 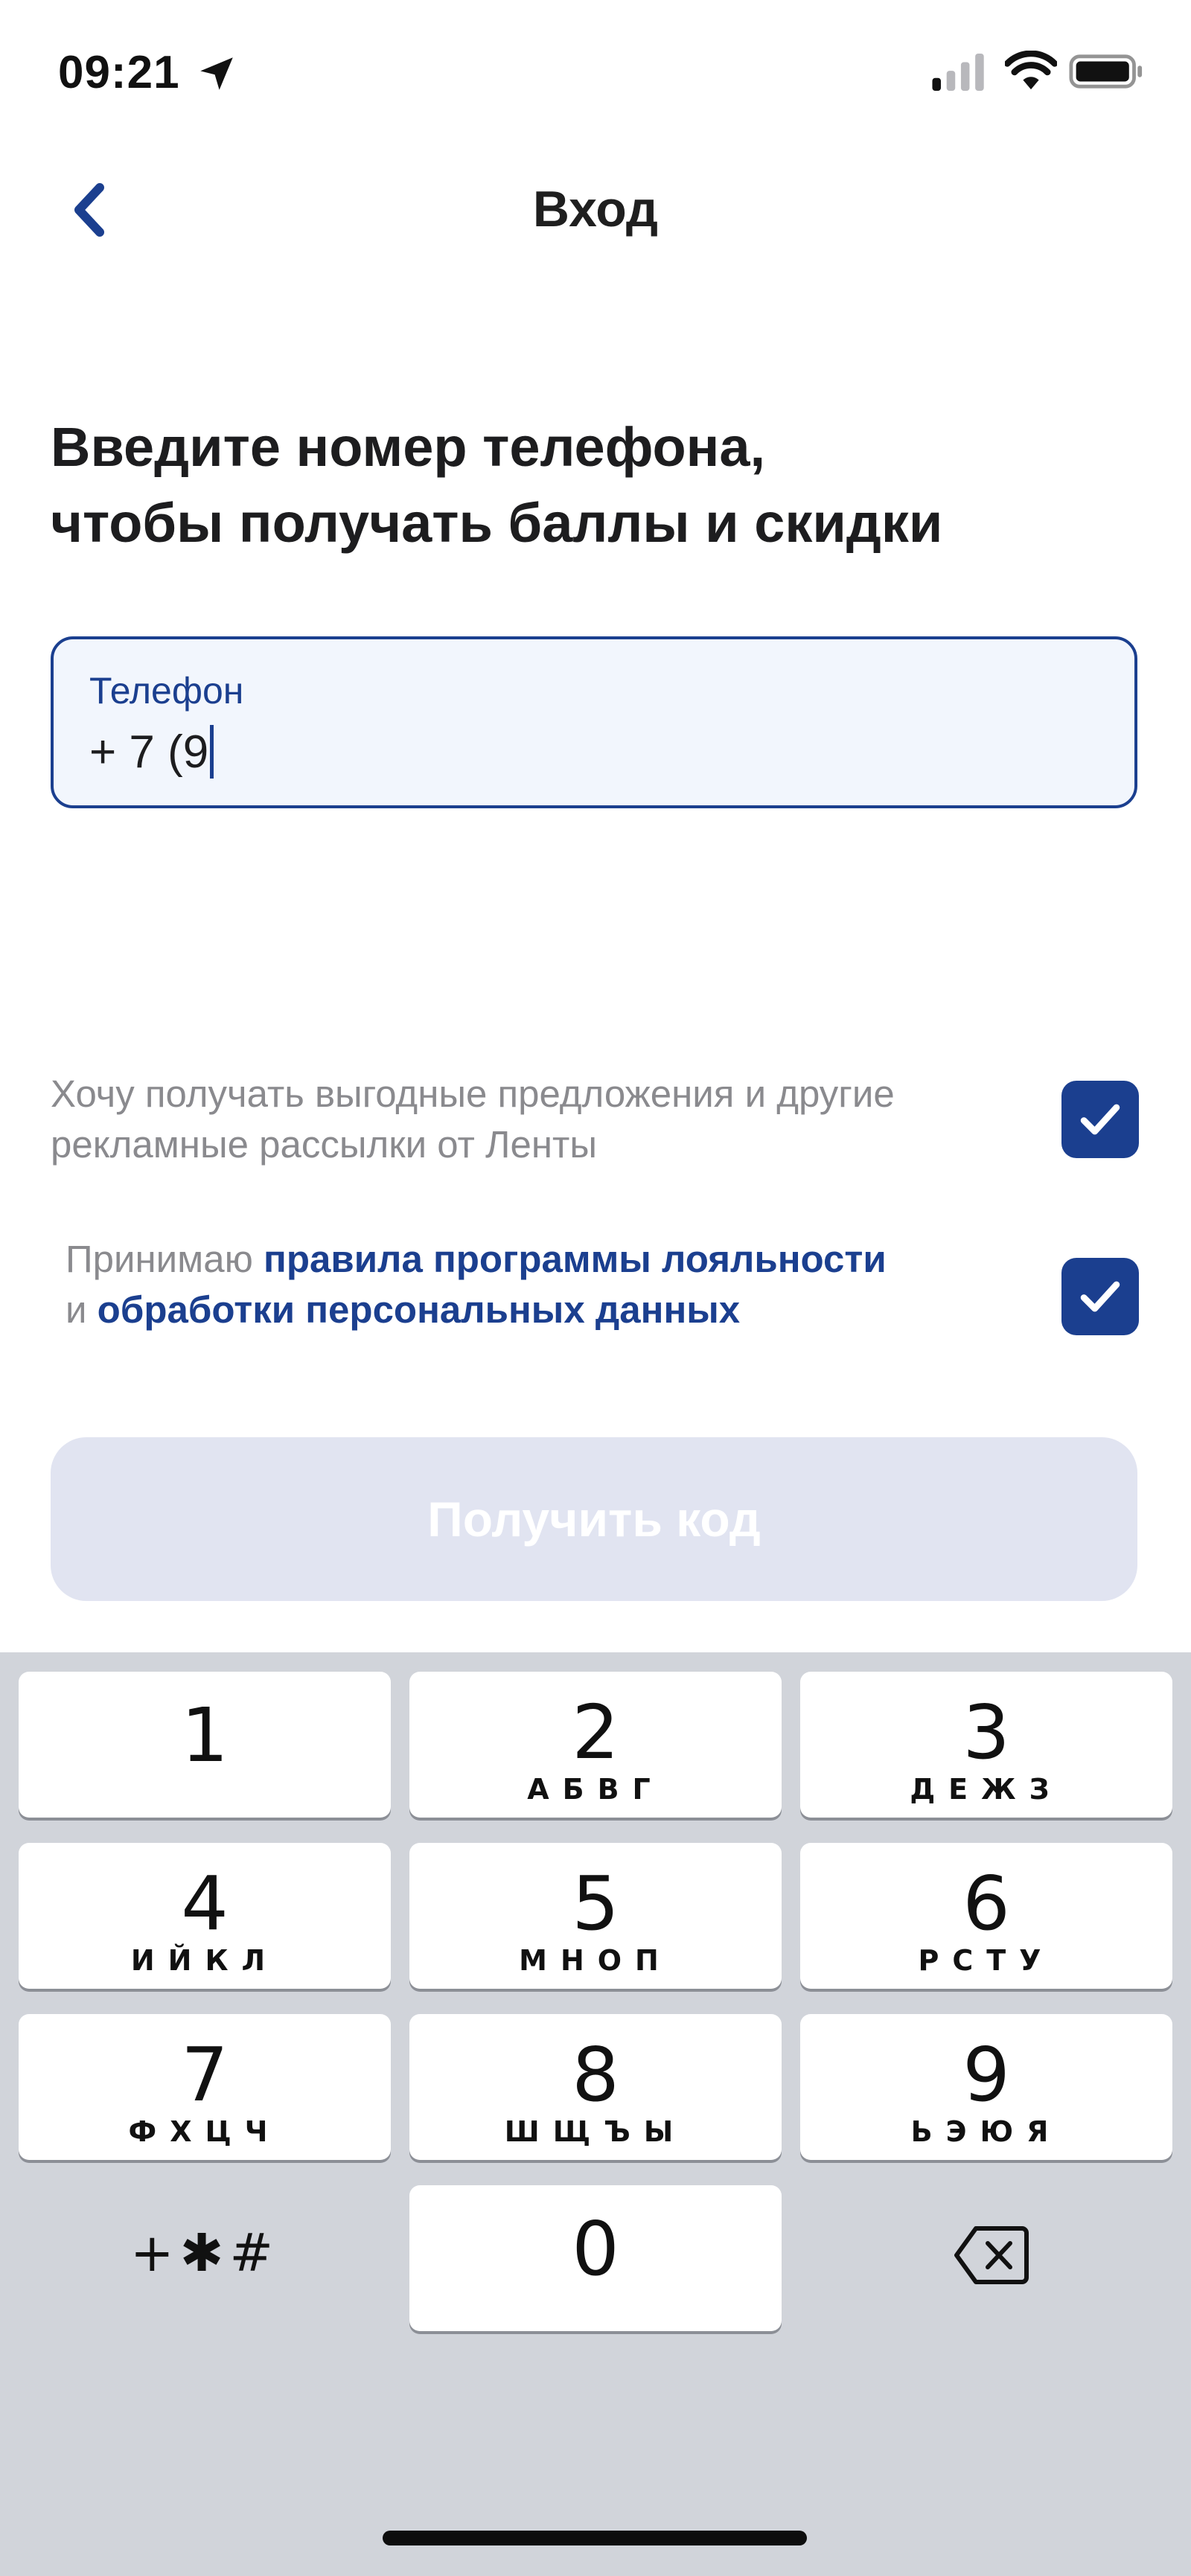 I want to click on key-letters: ФХЦЧ, so click(x=204, y=2131).